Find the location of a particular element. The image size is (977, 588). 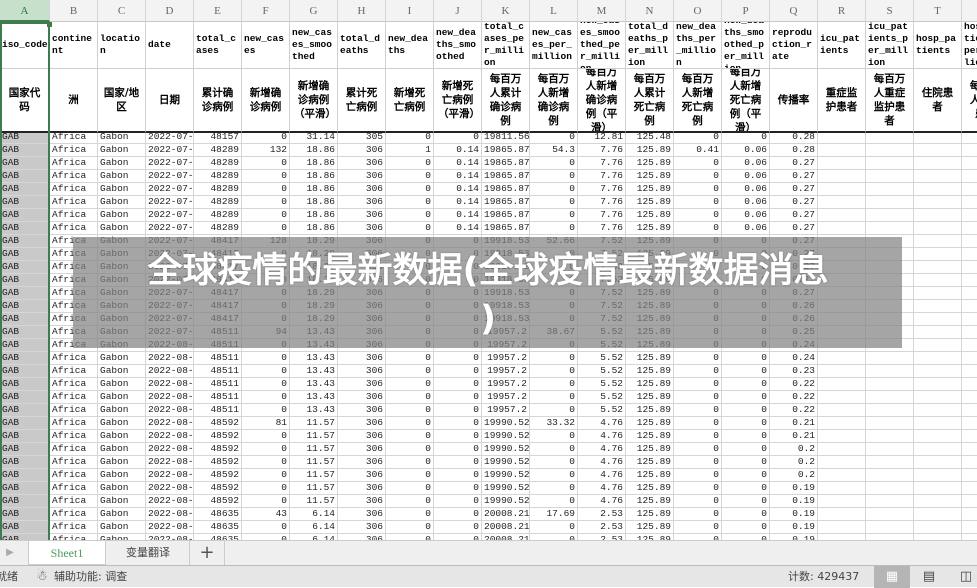

header-zh-f: 新增确诊病例 is located at coordinates (266, 101).